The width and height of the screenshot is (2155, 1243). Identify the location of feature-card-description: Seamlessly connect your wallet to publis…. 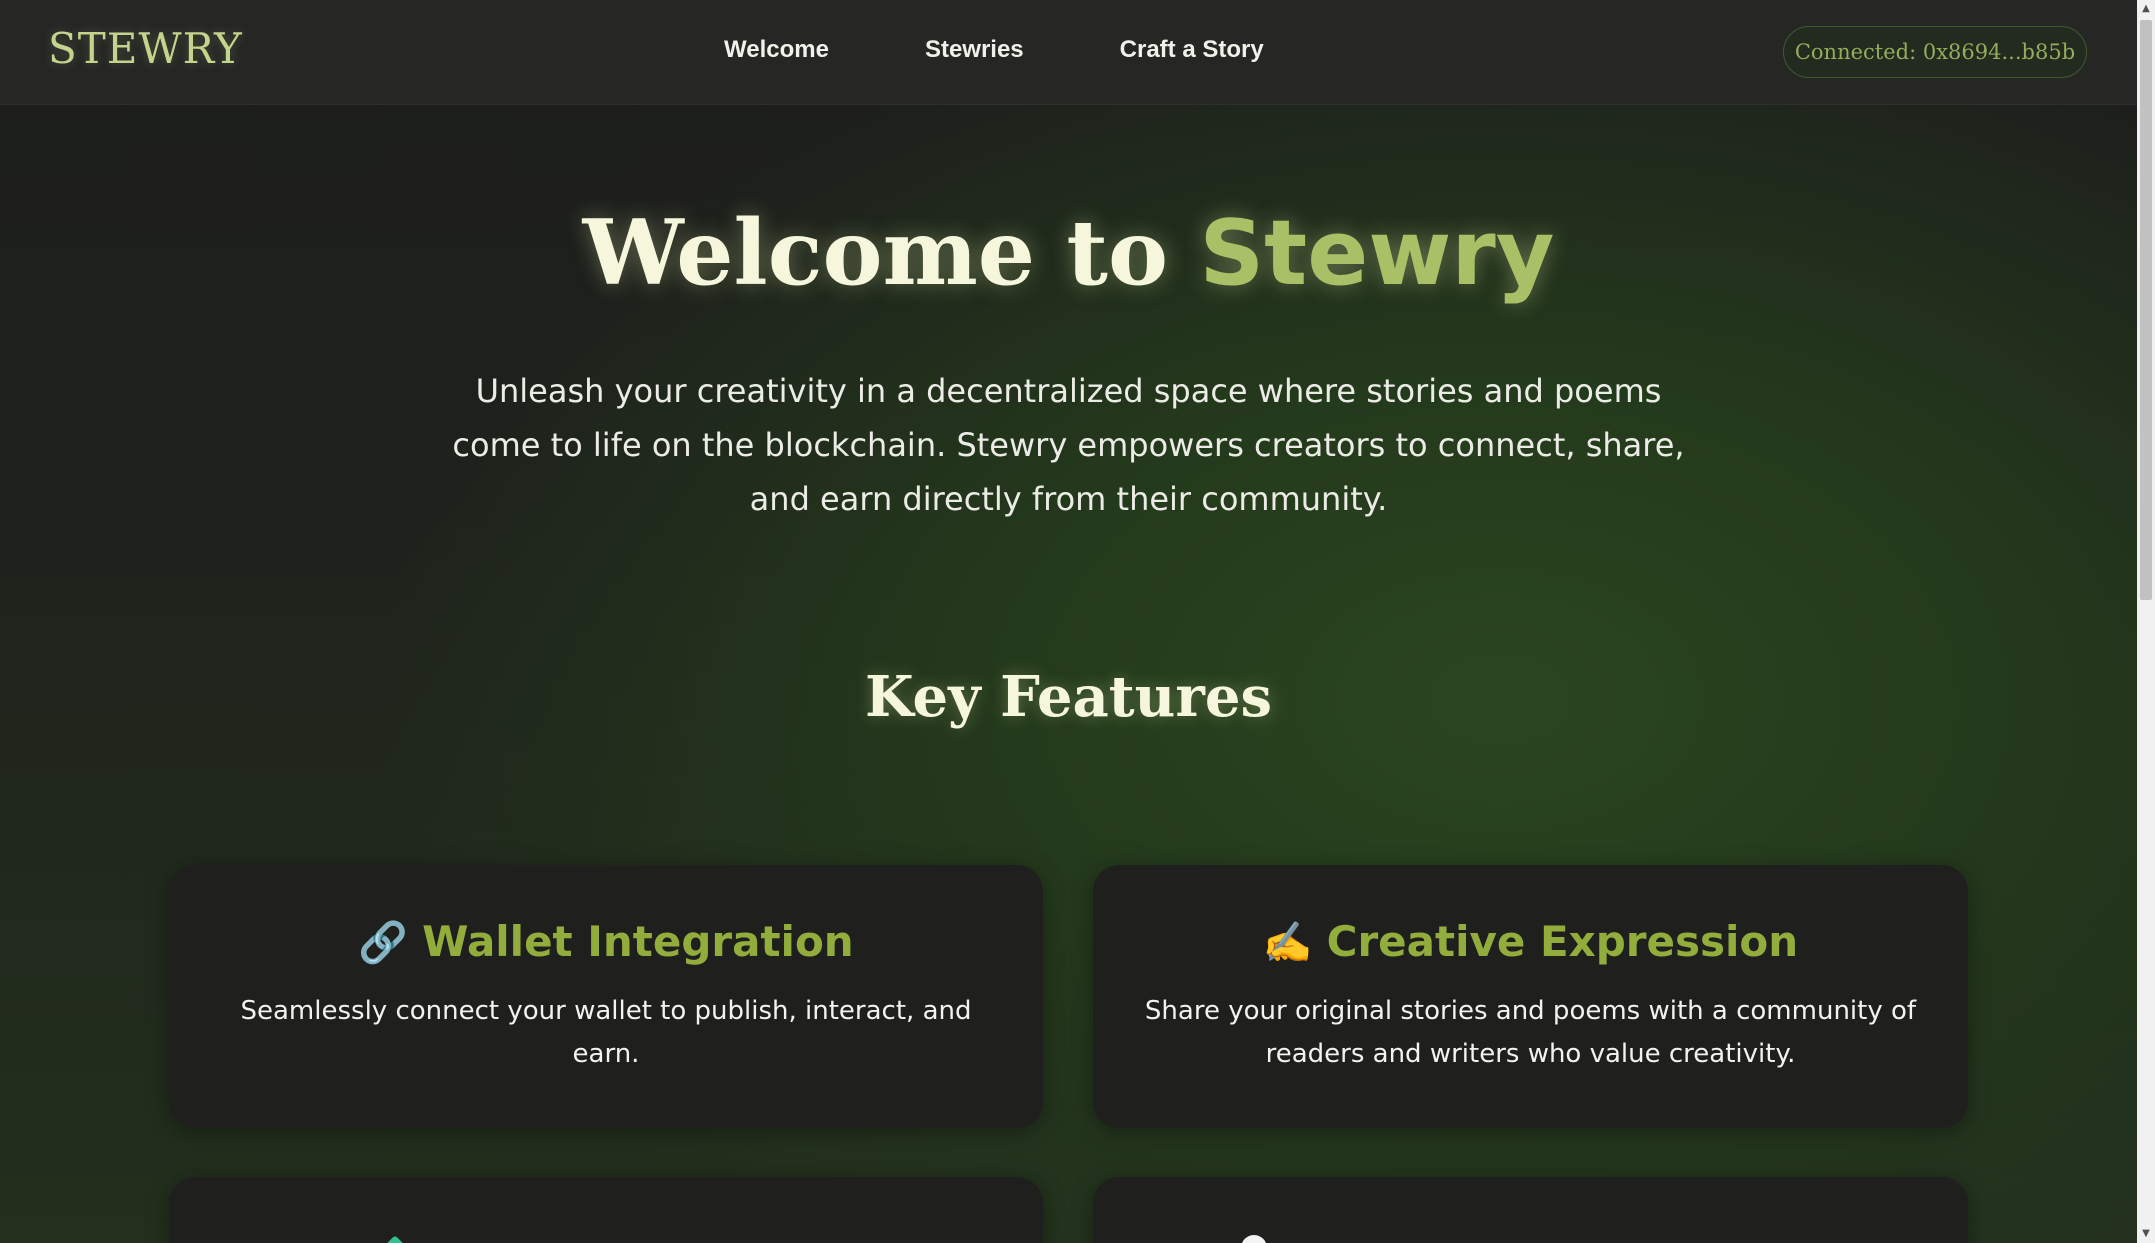
(606, 1032).